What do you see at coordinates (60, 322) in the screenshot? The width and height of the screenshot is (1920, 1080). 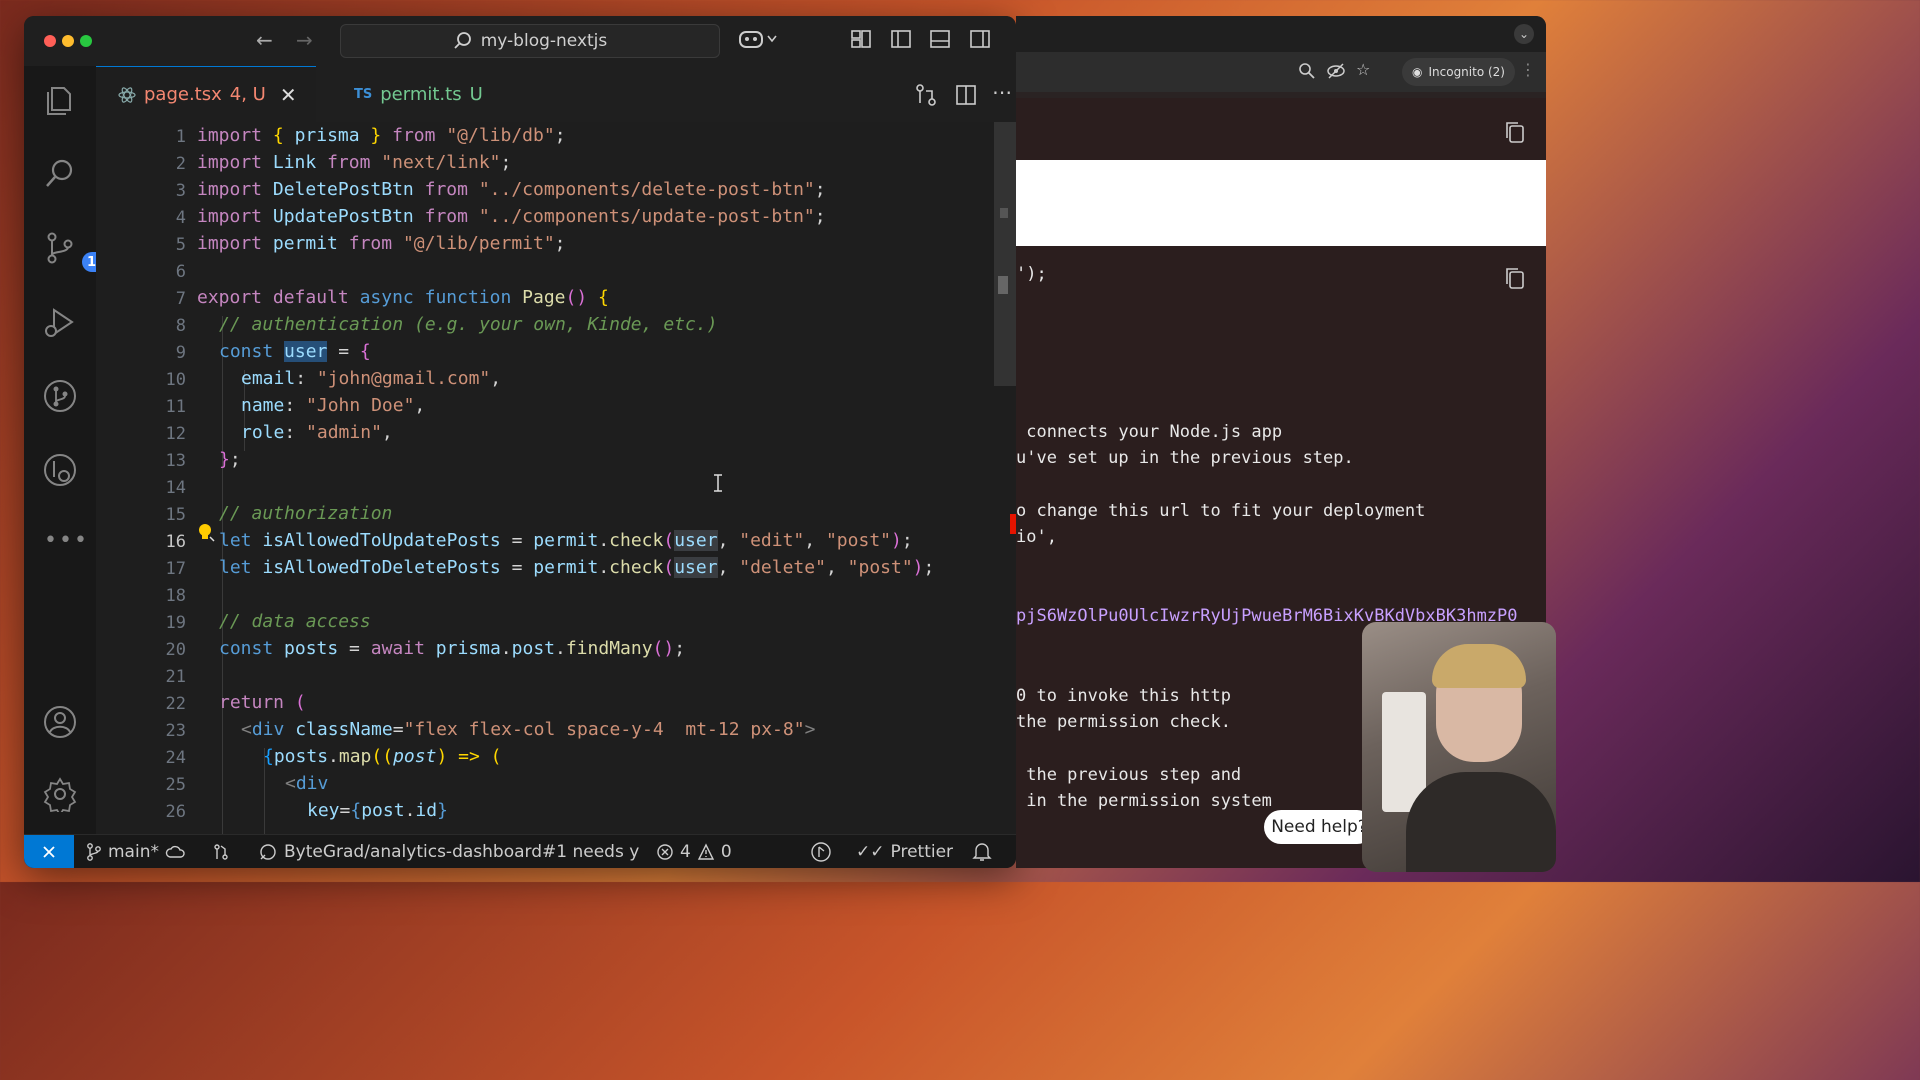 I see `run-debug-icon` at bounding box center [60, 322].